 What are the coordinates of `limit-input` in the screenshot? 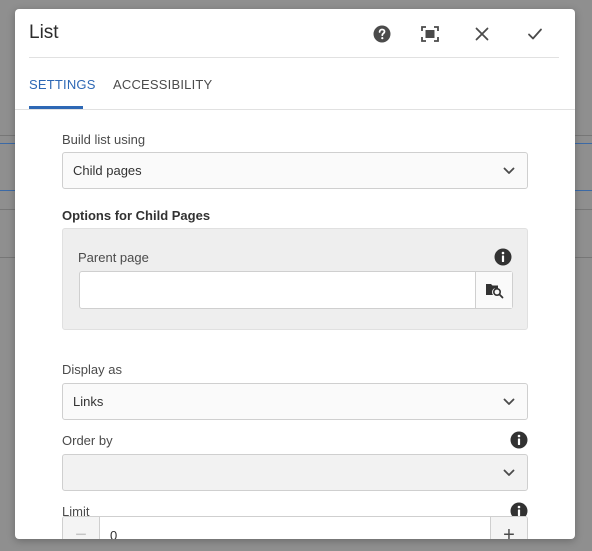 It's located at (295, 528).